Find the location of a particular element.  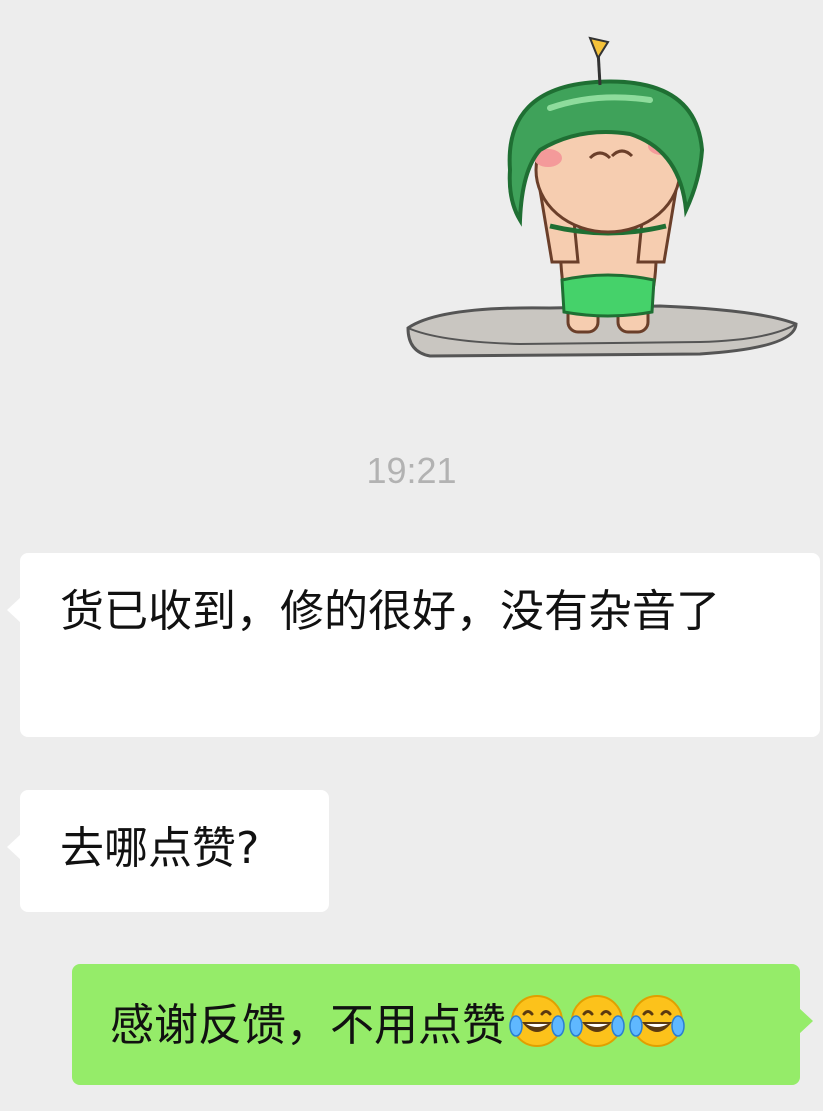

message-timestamp: 19:21 is located at coordinates (411, 470).